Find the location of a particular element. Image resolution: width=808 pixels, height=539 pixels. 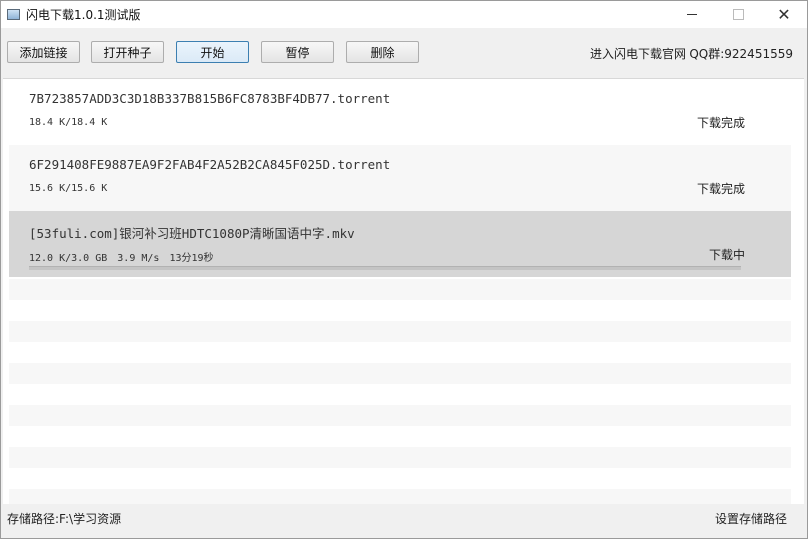

window-title: 闪电下载1.0.1测试版 is located at coordinates (83, 15).